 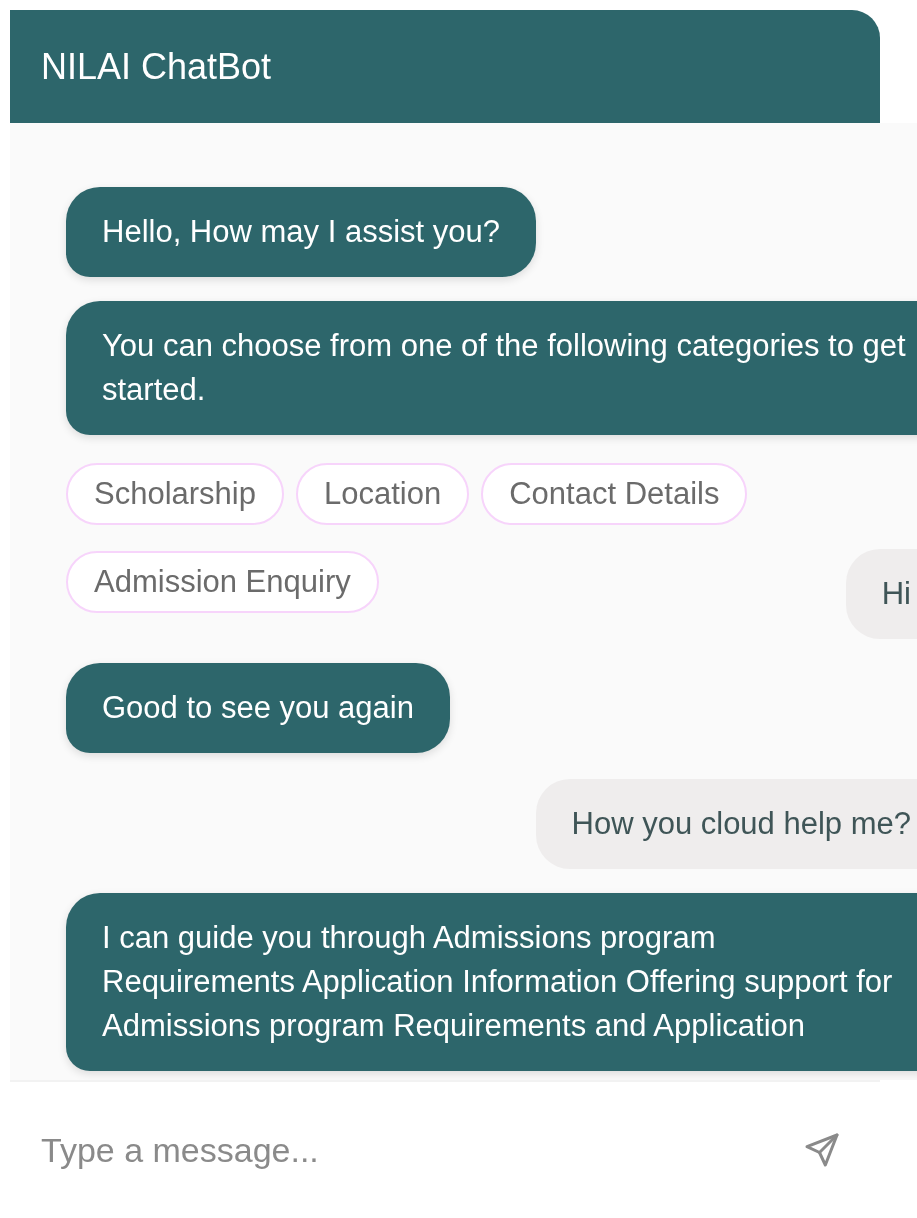 What do you see at coordinates (726, 824) in the screenshot?
I see `user-message: How you cloud help me?` at bounding box center [726, 824].